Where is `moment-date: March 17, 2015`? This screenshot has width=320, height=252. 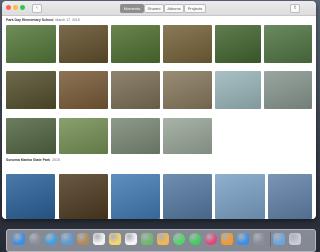
moment-date: March 17, 2015 is located at coordinates (67, 20).